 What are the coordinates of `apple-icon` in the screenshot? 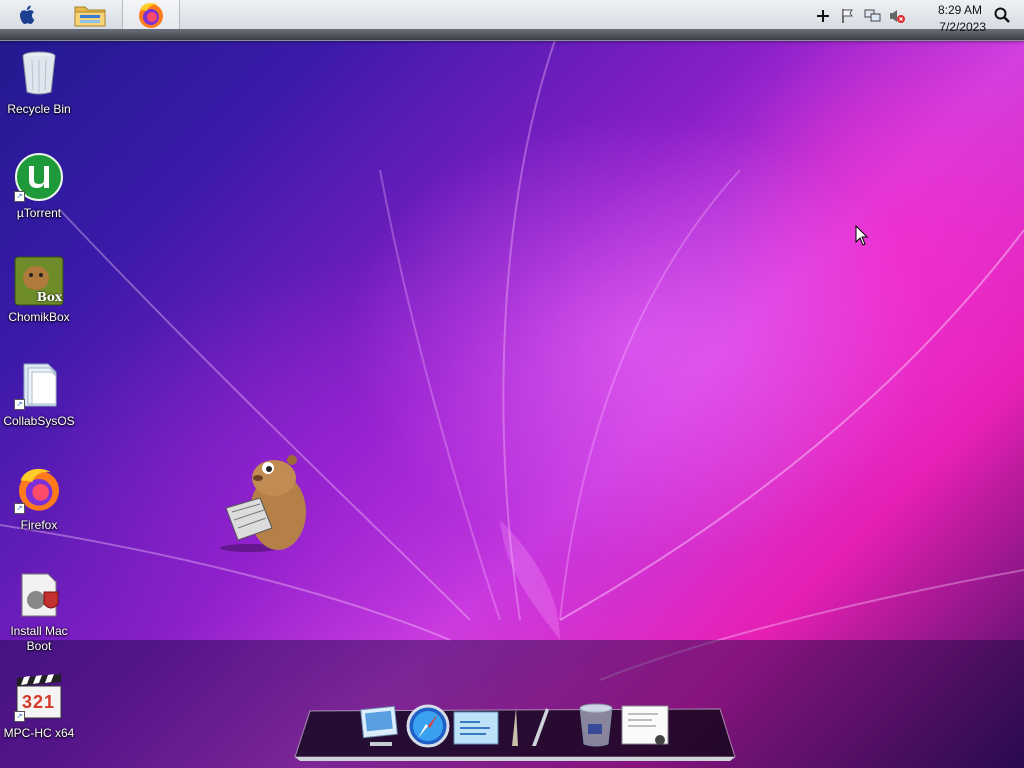 It's located at (27, 14).